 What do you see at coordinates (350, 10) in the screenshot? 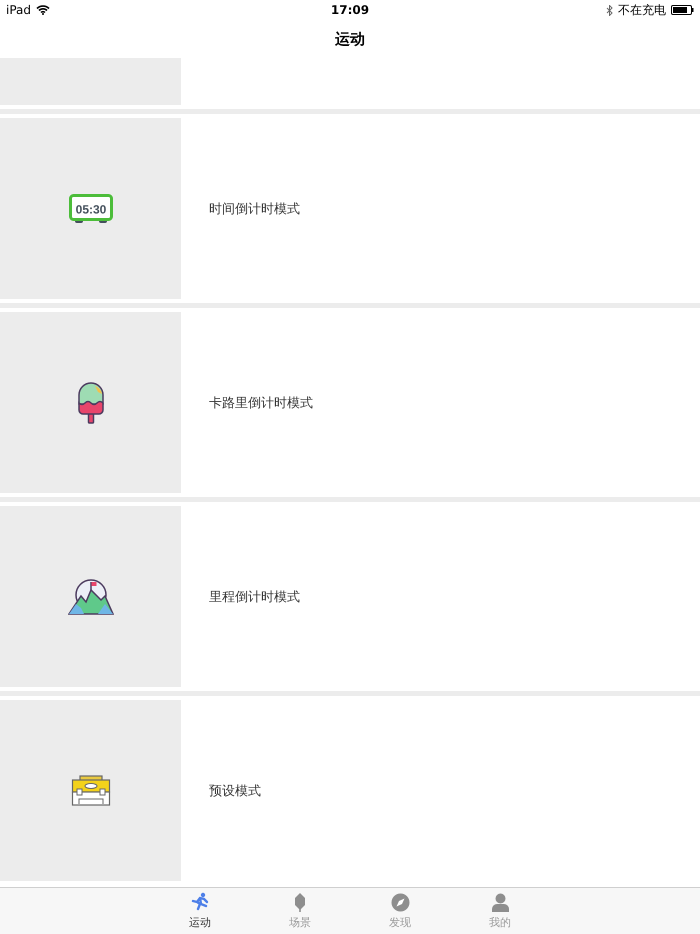
I see `clock-time: 17:09` at bounding box center [350, 10].